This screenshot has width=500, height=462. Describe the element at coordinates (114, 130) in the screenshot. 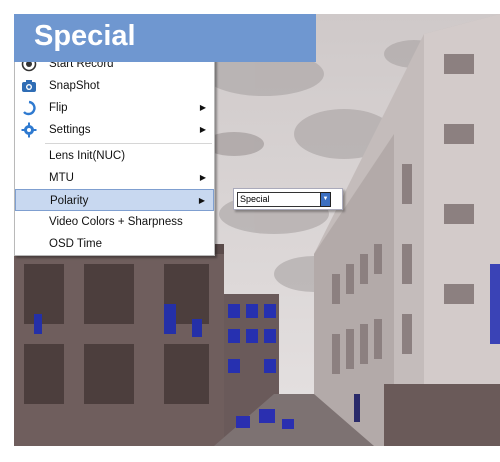

I see `menu-item-settings: Settings ▶` at that location.